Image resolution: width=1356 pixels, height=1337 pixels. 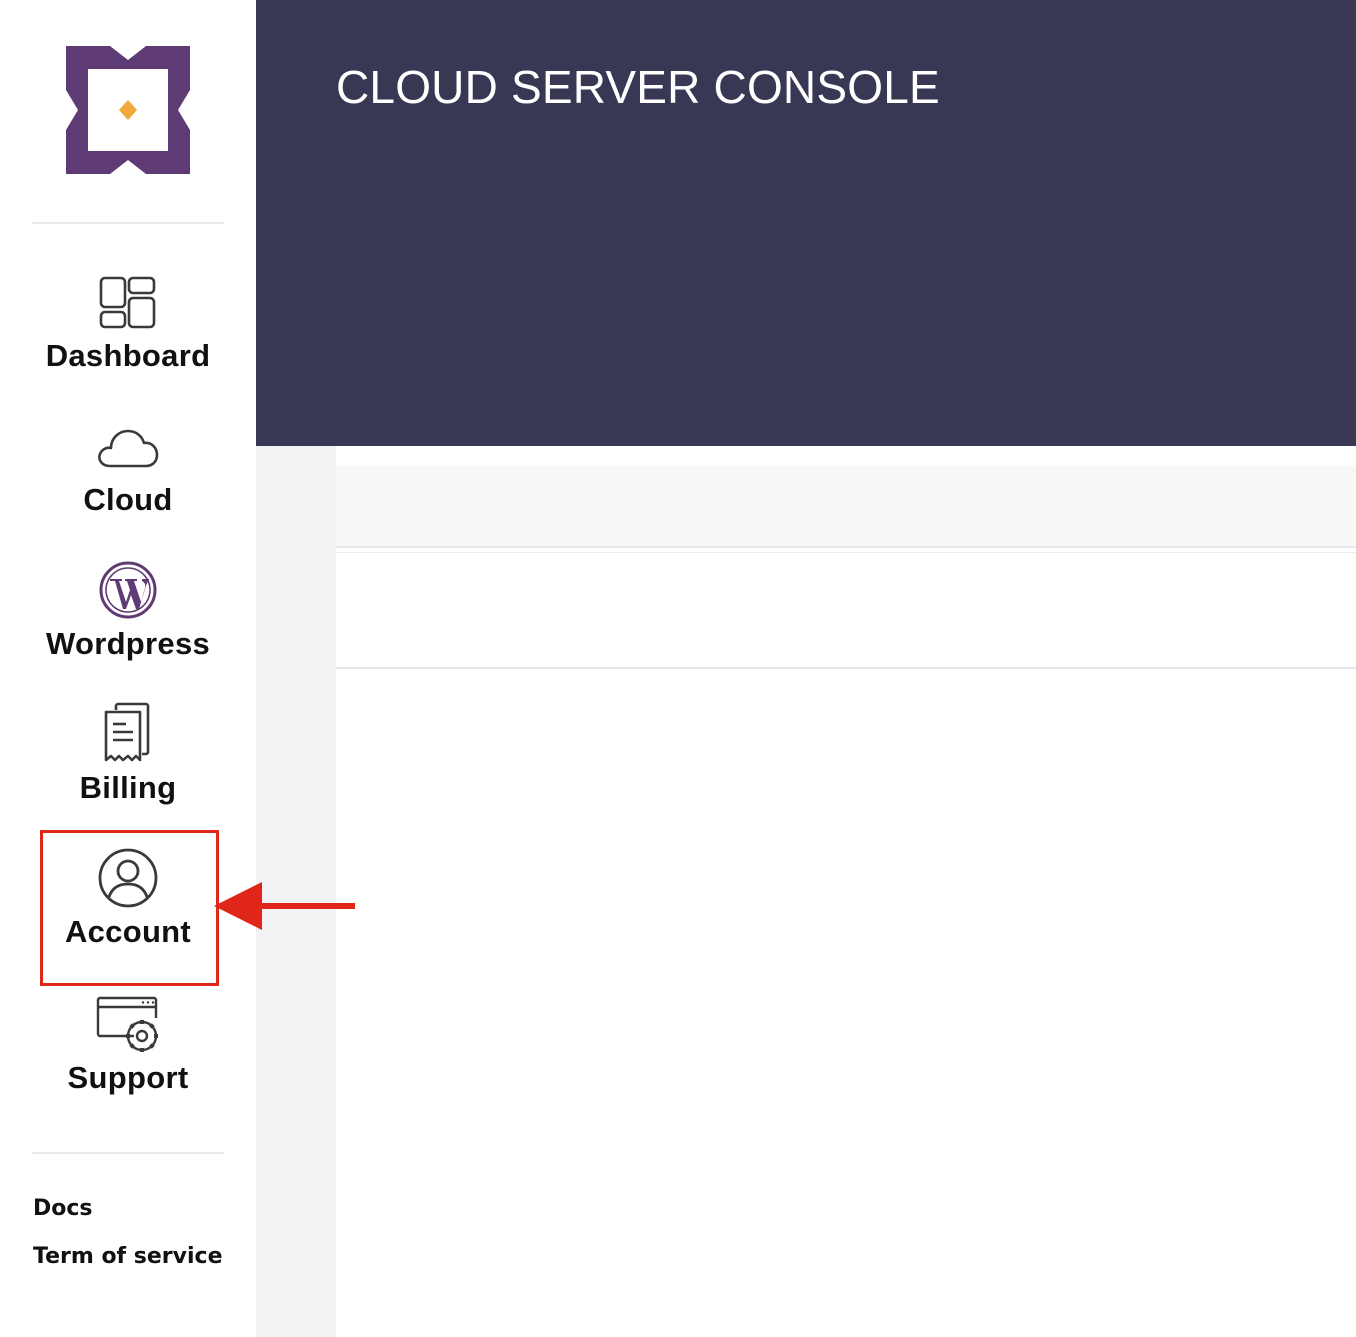 What do you see at coordinates (128, 878) in the screenshot?
I see `account-icon` at bounding box center [128, 878].